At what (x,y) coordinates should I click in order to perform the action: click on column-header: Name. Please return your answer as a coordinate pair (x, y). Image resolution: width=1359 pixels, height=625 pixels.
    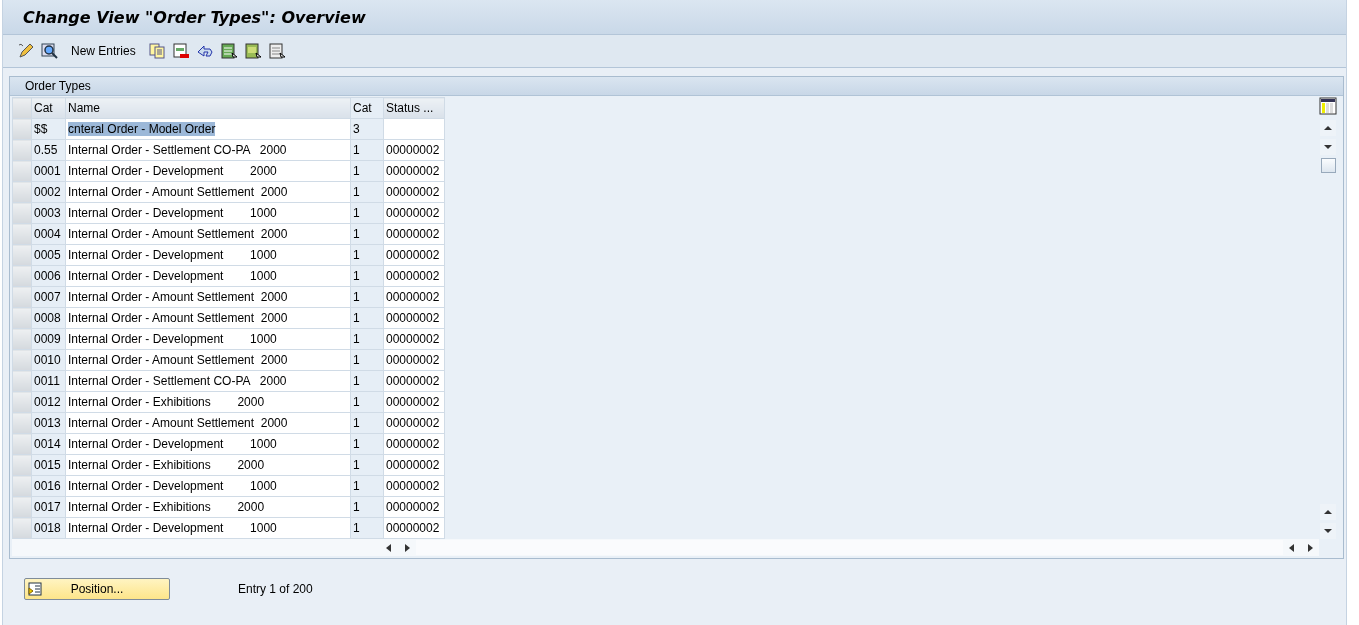
    Looking at the image, I should click on (208, 108).